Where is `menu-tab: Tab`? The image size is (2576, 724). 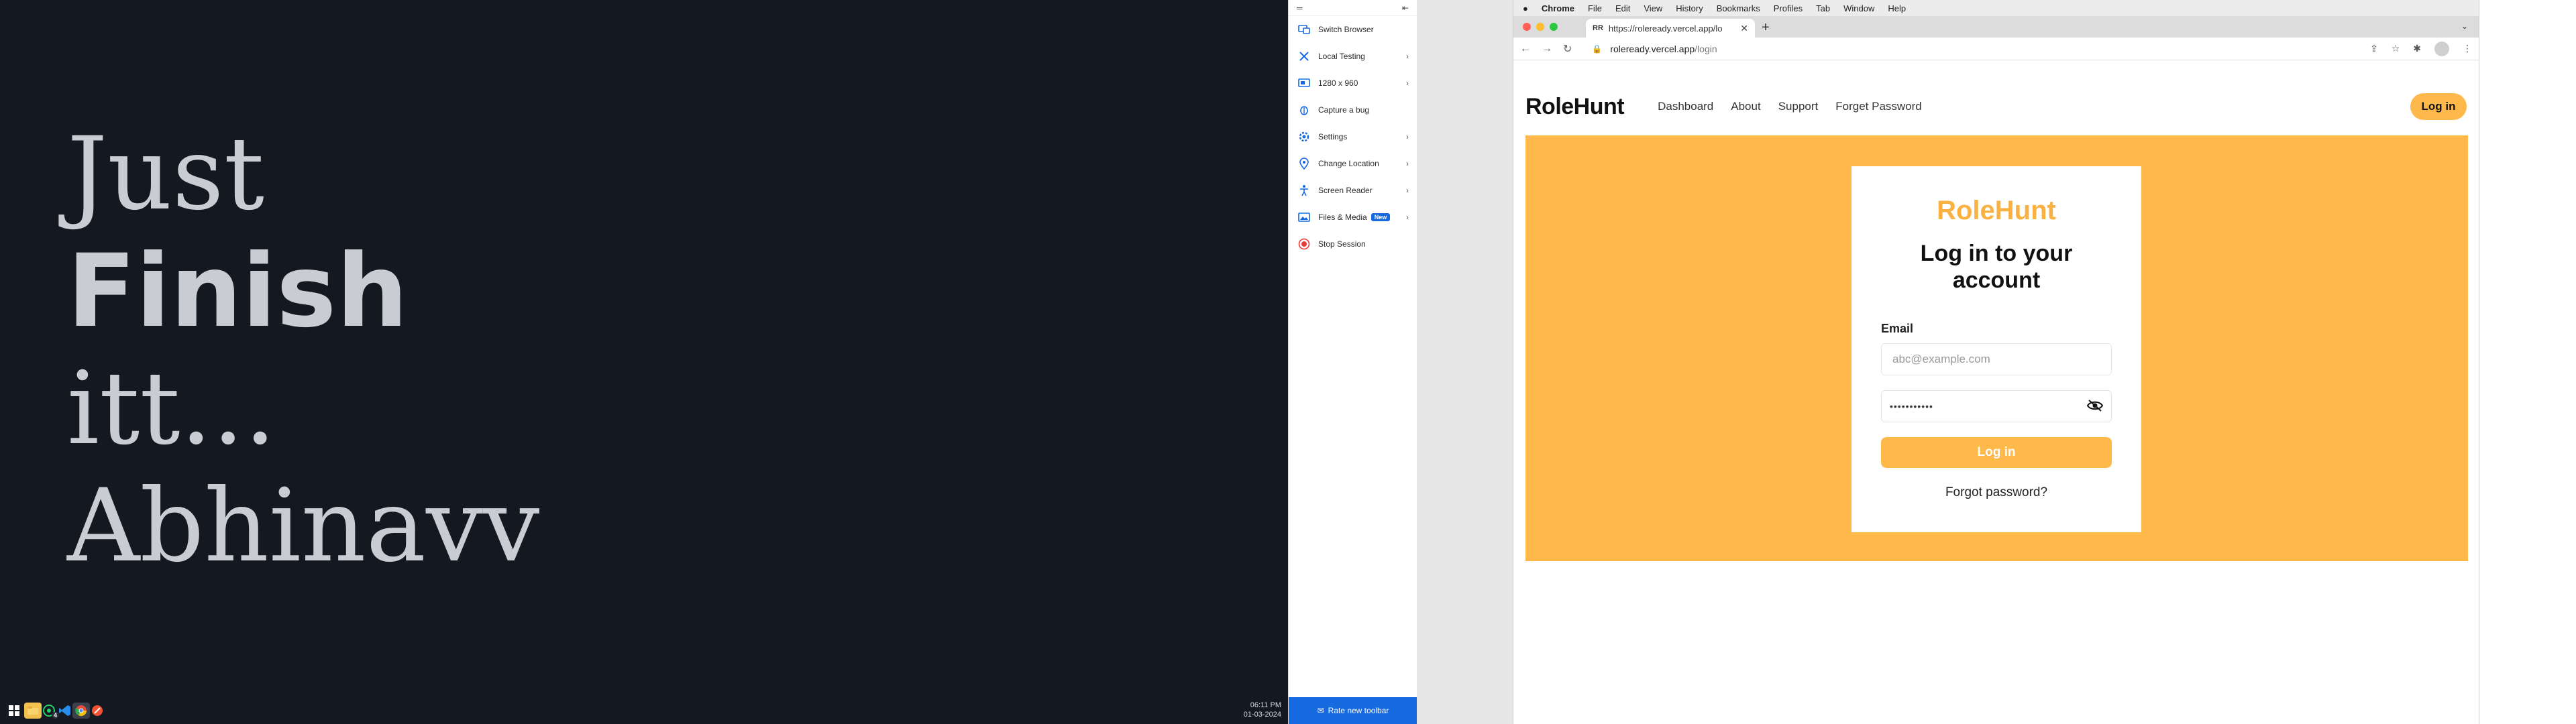 menu-tab: Tab is located at coordinates (1823, 8).